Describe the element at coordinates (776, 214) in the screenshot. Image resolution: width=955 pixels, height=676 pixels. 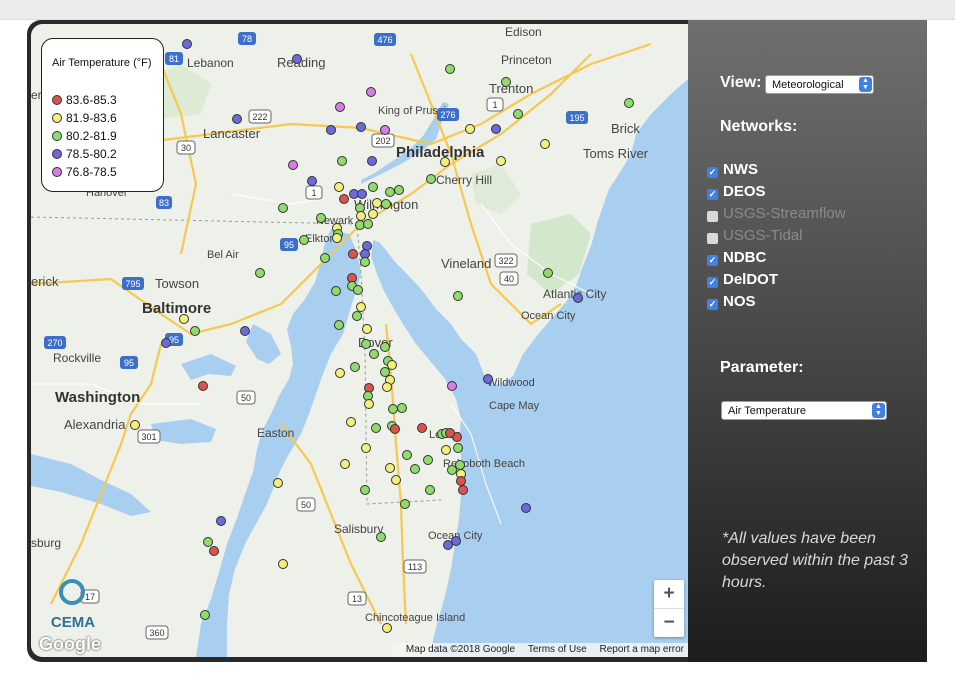
I see `network-checkbox-usgs-streamflow: ✓USGS-Streamflow` at that location.